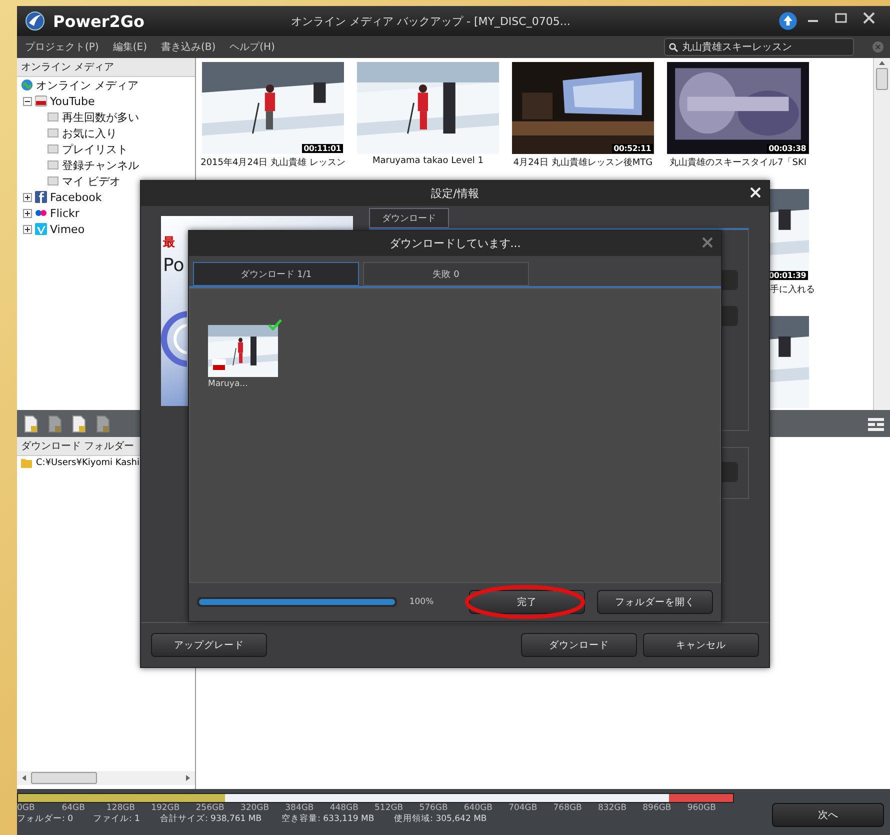  What do you see at coordinates (738, 162) in the screenshot?
I see `video-title: 丸山貴雄のスキースタイル7「SKI` at bounding box center [738, 162].